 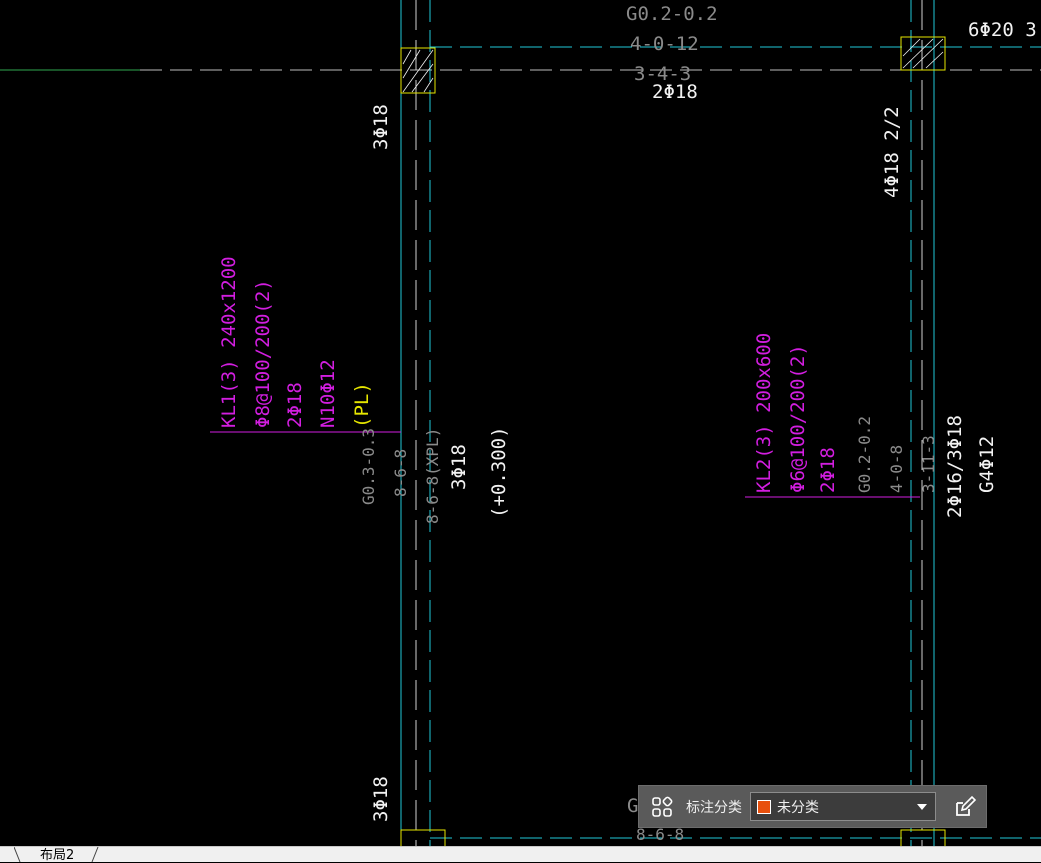 I want to click on label-kl2-right2: G4Φ12, so click(x=987, y=464).